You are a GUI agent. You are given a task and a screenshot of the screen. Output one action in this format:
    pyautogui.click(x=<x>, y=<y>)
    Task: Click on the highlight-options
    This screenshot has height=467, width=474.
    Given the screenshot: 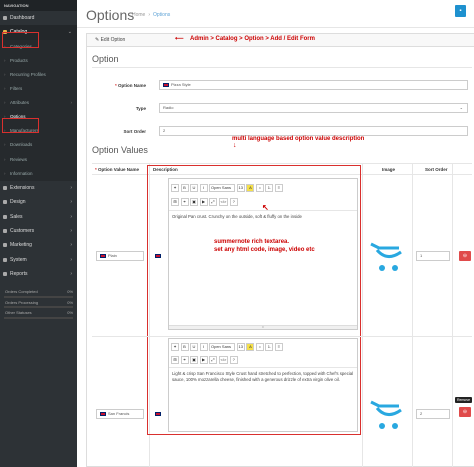 What is the action you would take?
    pyautogui.click(x=20, y=125)
    